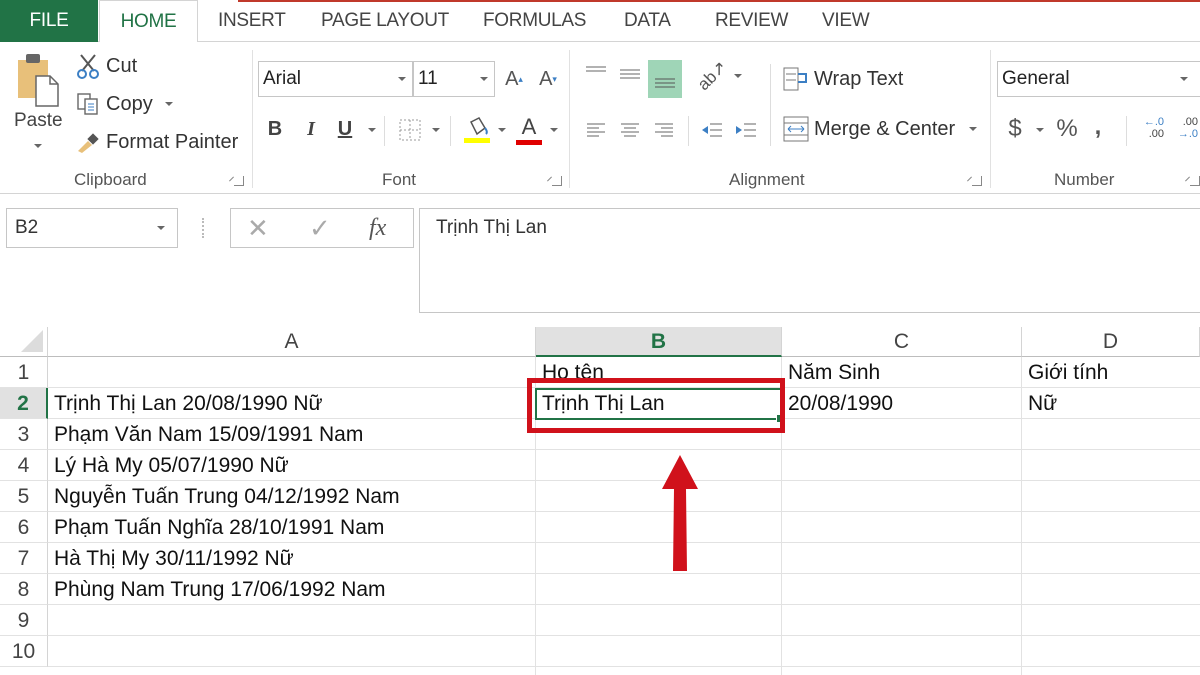 The image size is (1200, 675). What do you see at coordinates (1111, 434) in the screenshot?
I see `cell-d3` at bounding box center [1111, 434].